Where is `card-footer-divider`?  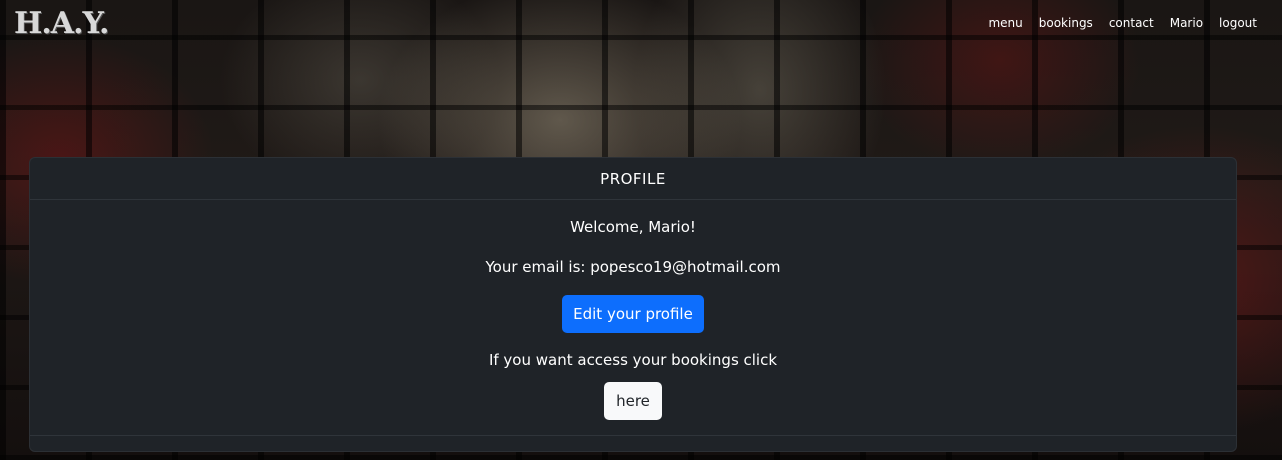
card-footer-divider is located at coordinates (633, 435).